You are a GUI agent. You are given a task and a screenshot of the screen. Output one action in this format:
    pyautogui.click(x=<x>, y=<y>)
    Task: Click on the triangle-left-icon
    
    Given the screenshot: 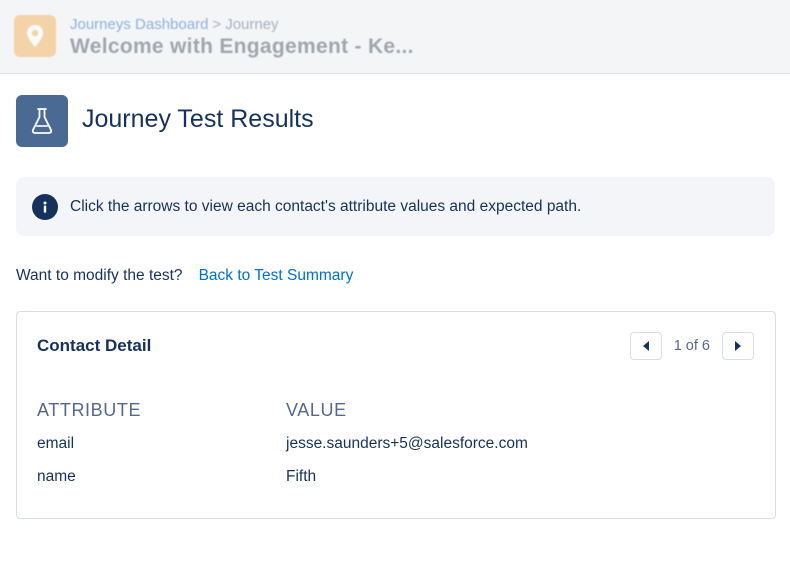 What is the action you would take?
    pyautogui.click(x=645, y=346)
    